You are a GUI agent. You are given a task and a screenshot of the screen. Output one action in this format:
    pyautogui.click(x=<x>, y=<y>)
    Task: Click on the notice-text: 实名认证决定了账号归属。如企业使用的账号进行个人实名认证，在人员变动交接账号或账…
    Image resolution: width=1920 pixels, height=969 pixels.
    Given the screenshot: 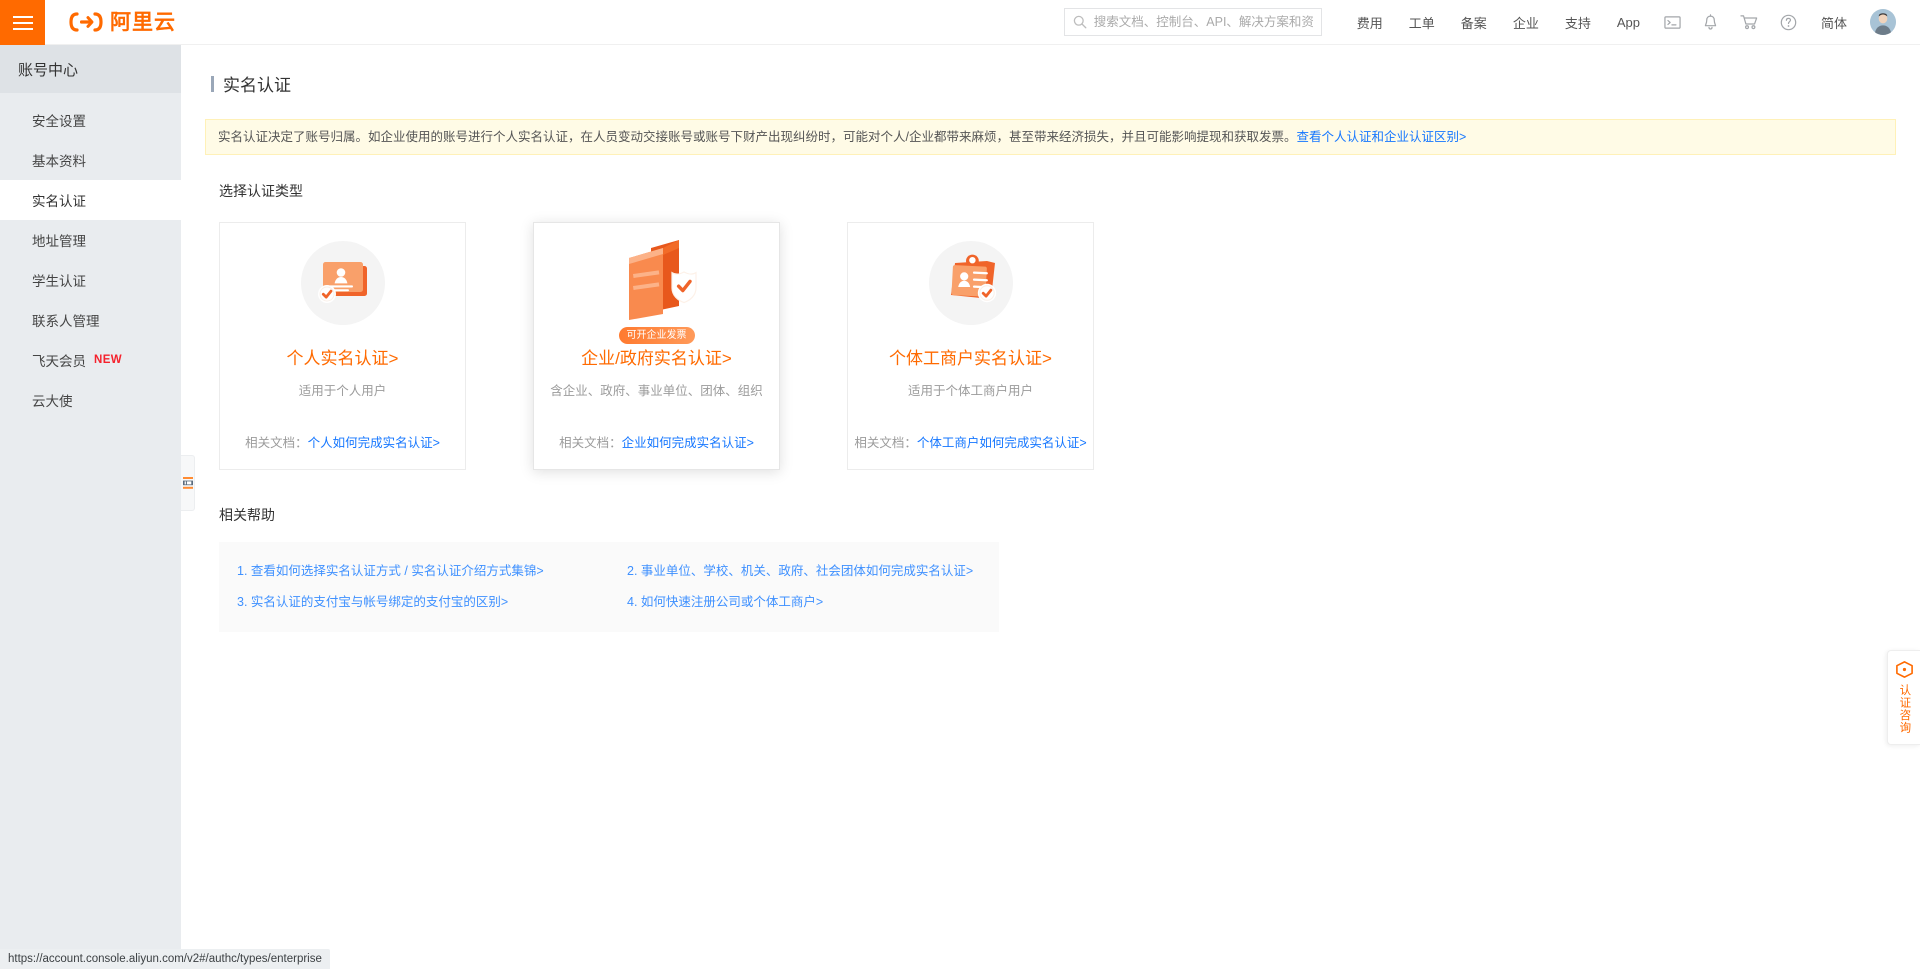 What is the action you would take?
    pyautogui.click(x=757, y=137)
    